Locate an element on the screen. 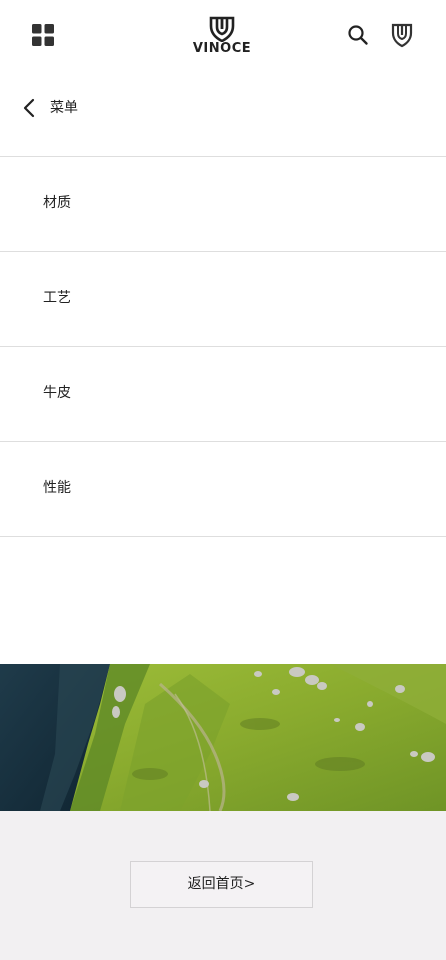  menu-item-label: 牛皮 is located at coordinates (57, 393).